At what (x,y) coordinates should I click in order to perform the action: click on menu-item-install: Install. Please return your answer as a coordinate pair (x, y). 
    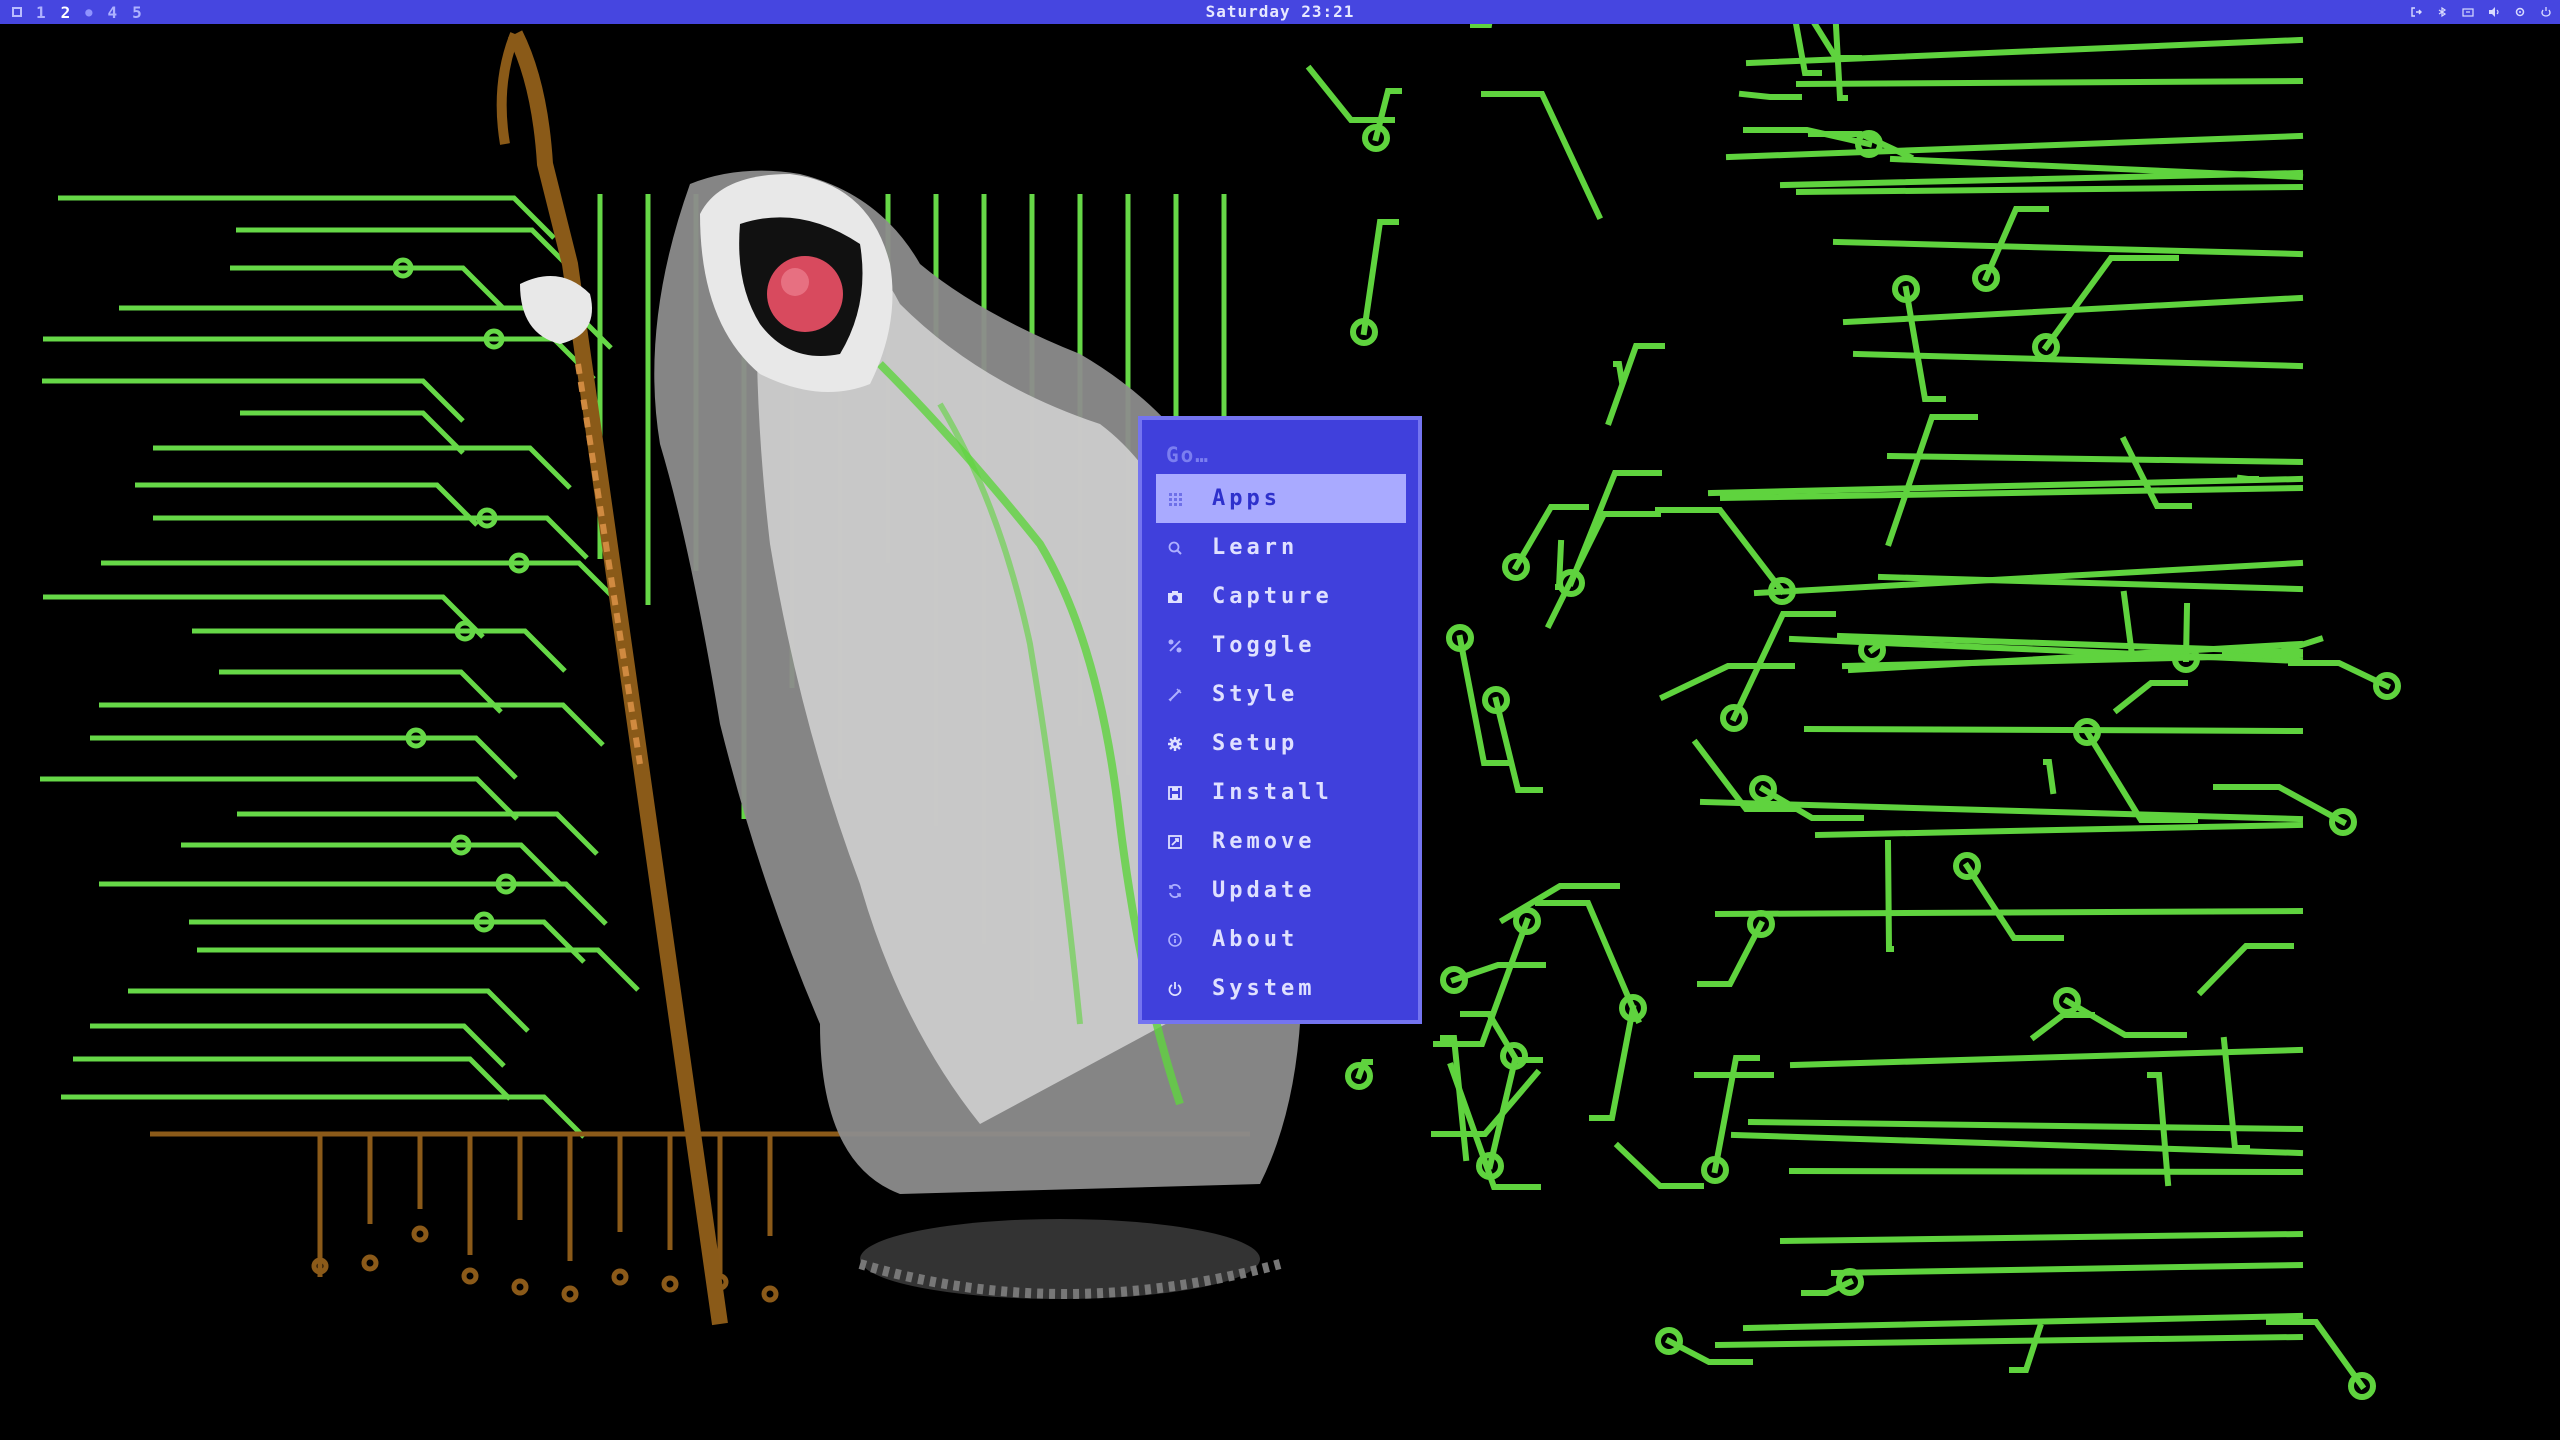
    Looking at the image, I should click on (1281, 792).